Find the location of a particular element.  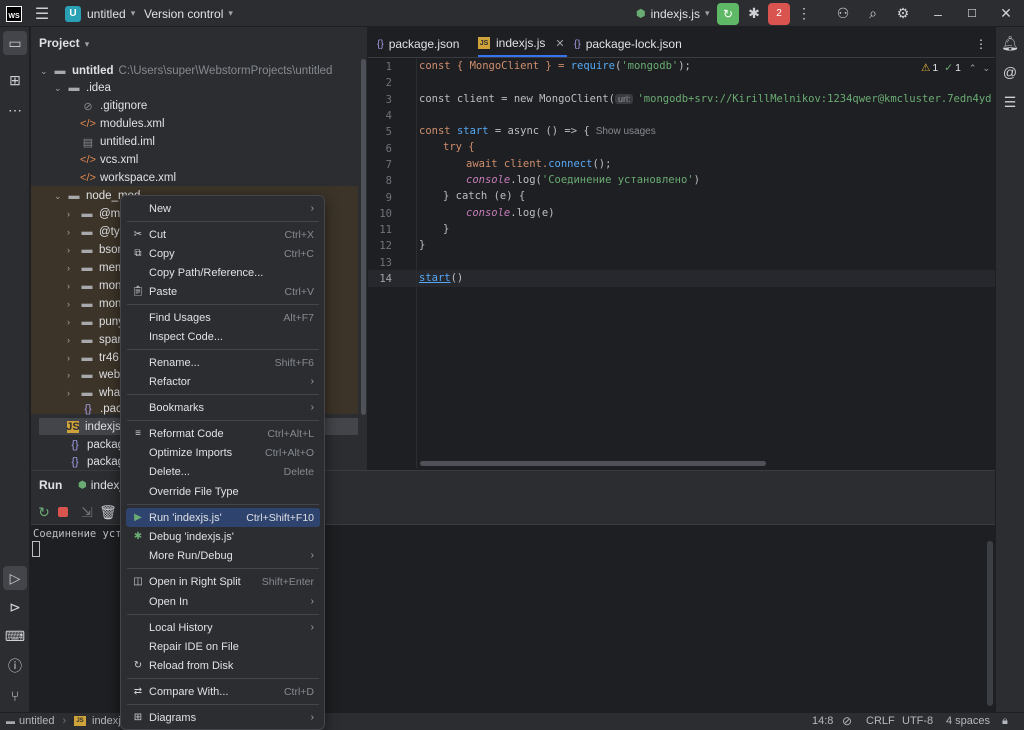

notifications-icon: 🔔︎ is located at coordinates (1010, 43).